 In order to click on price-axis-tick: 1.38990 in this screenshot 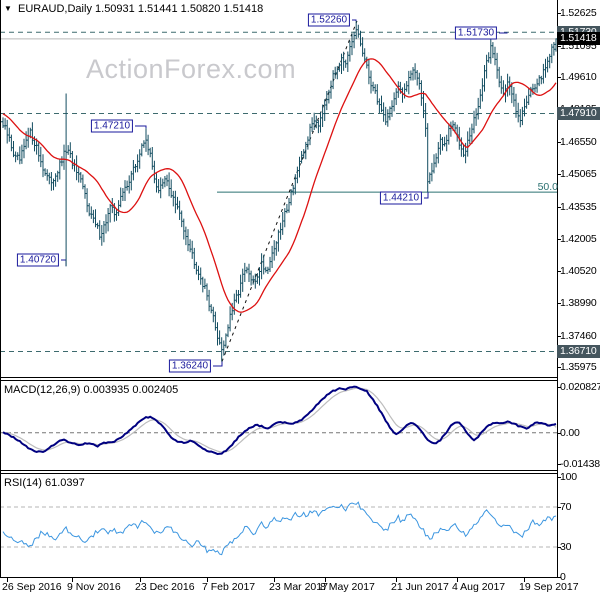, I will do `click(578, 303)`.